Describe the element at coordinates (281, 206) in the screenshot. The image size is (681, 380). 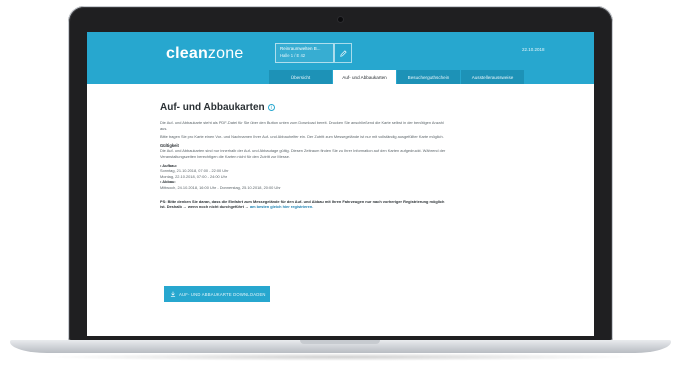
I see `registration-link: am besten gleich hier registrieren.` at that location.